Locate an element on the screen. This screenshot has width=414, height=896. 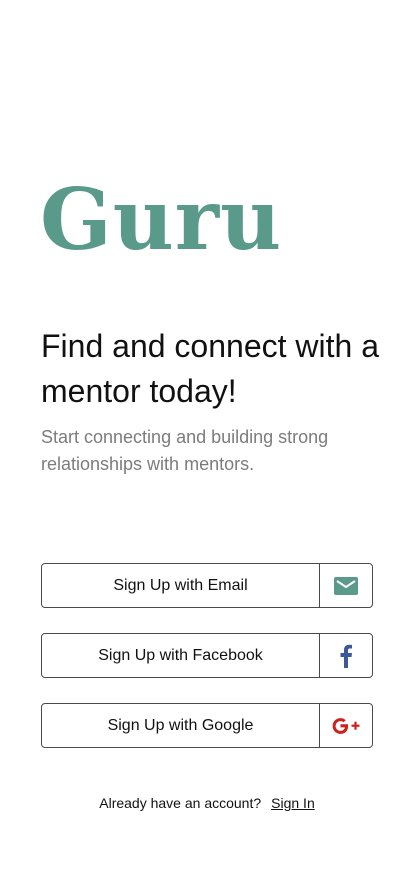
envelope-icon is located at coordinates (345, 585).